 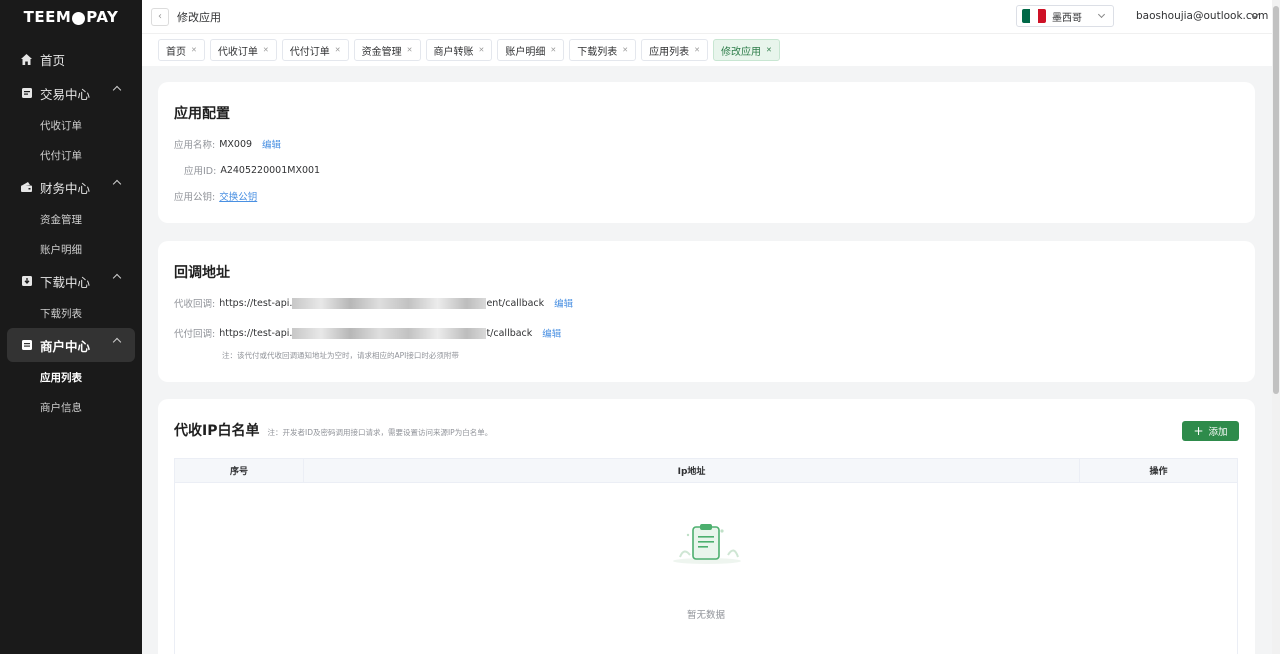 What do you see at coordinates (176, 52) in the screenshot?
I see `tab-label: 首页` at bounding box center [176, 52].